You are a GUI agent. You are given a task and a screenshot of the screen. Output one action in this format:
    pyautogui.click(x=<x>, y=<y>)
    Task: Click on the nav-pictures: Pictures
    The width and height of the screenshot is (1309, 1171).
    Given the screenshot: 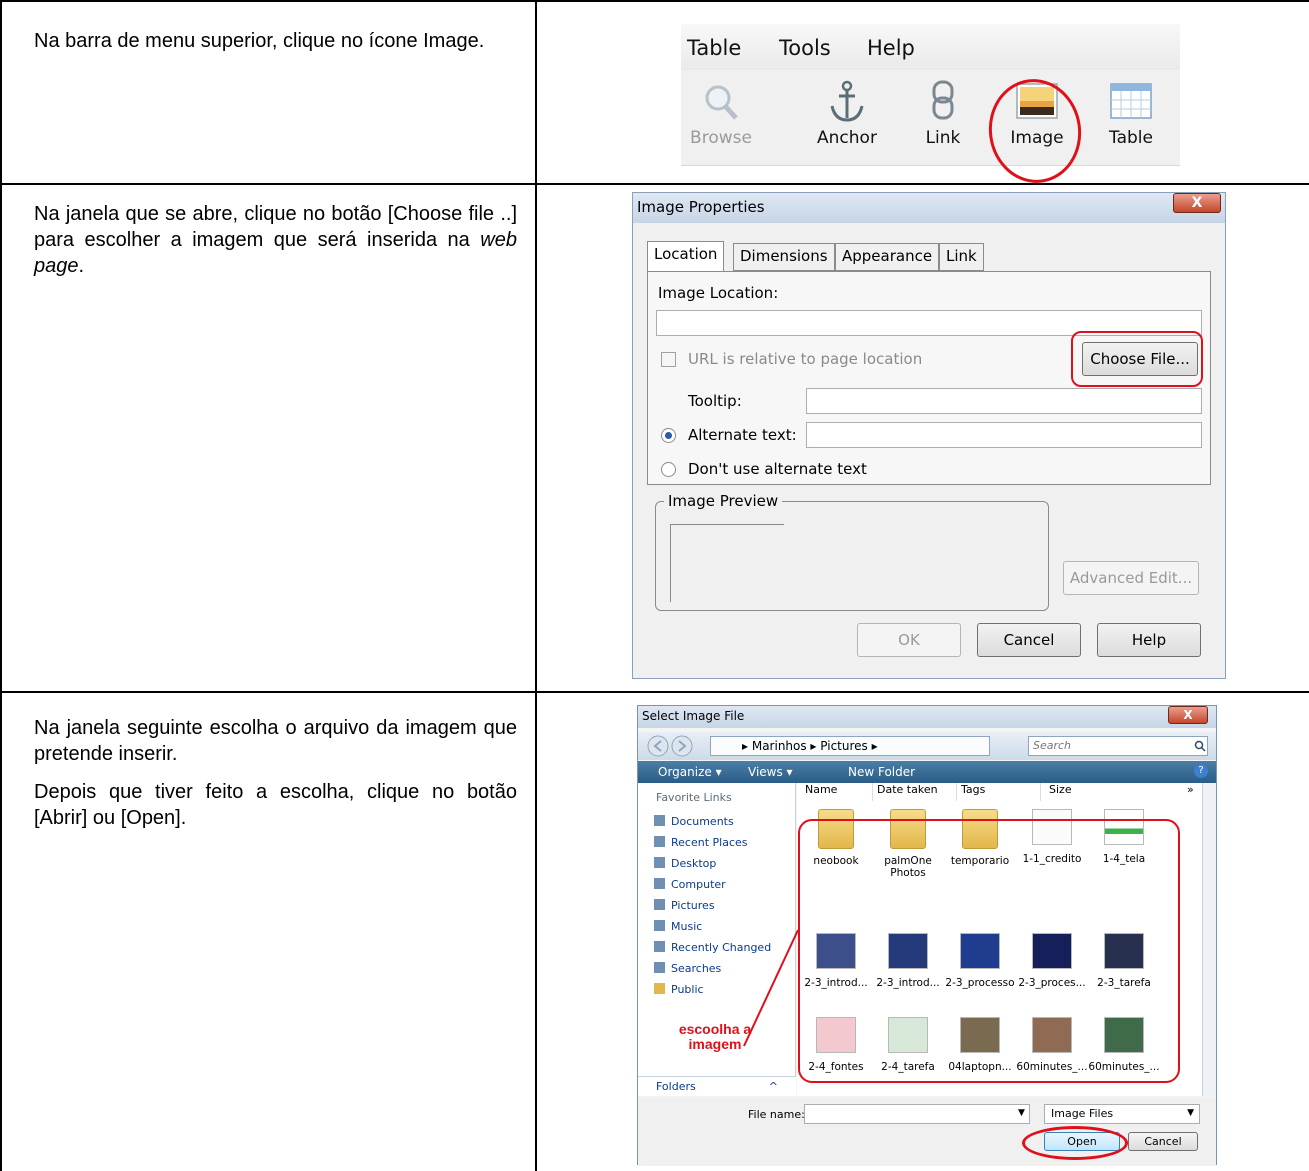 What is the action you would take?
    pyautogui.click(x=684, y=905)
    